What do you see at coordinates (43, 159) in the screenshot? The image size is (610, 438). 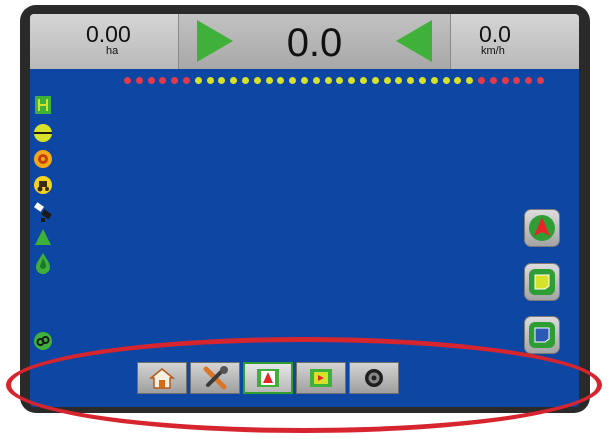 I see `target-icon` at bounding box center [43, 159].